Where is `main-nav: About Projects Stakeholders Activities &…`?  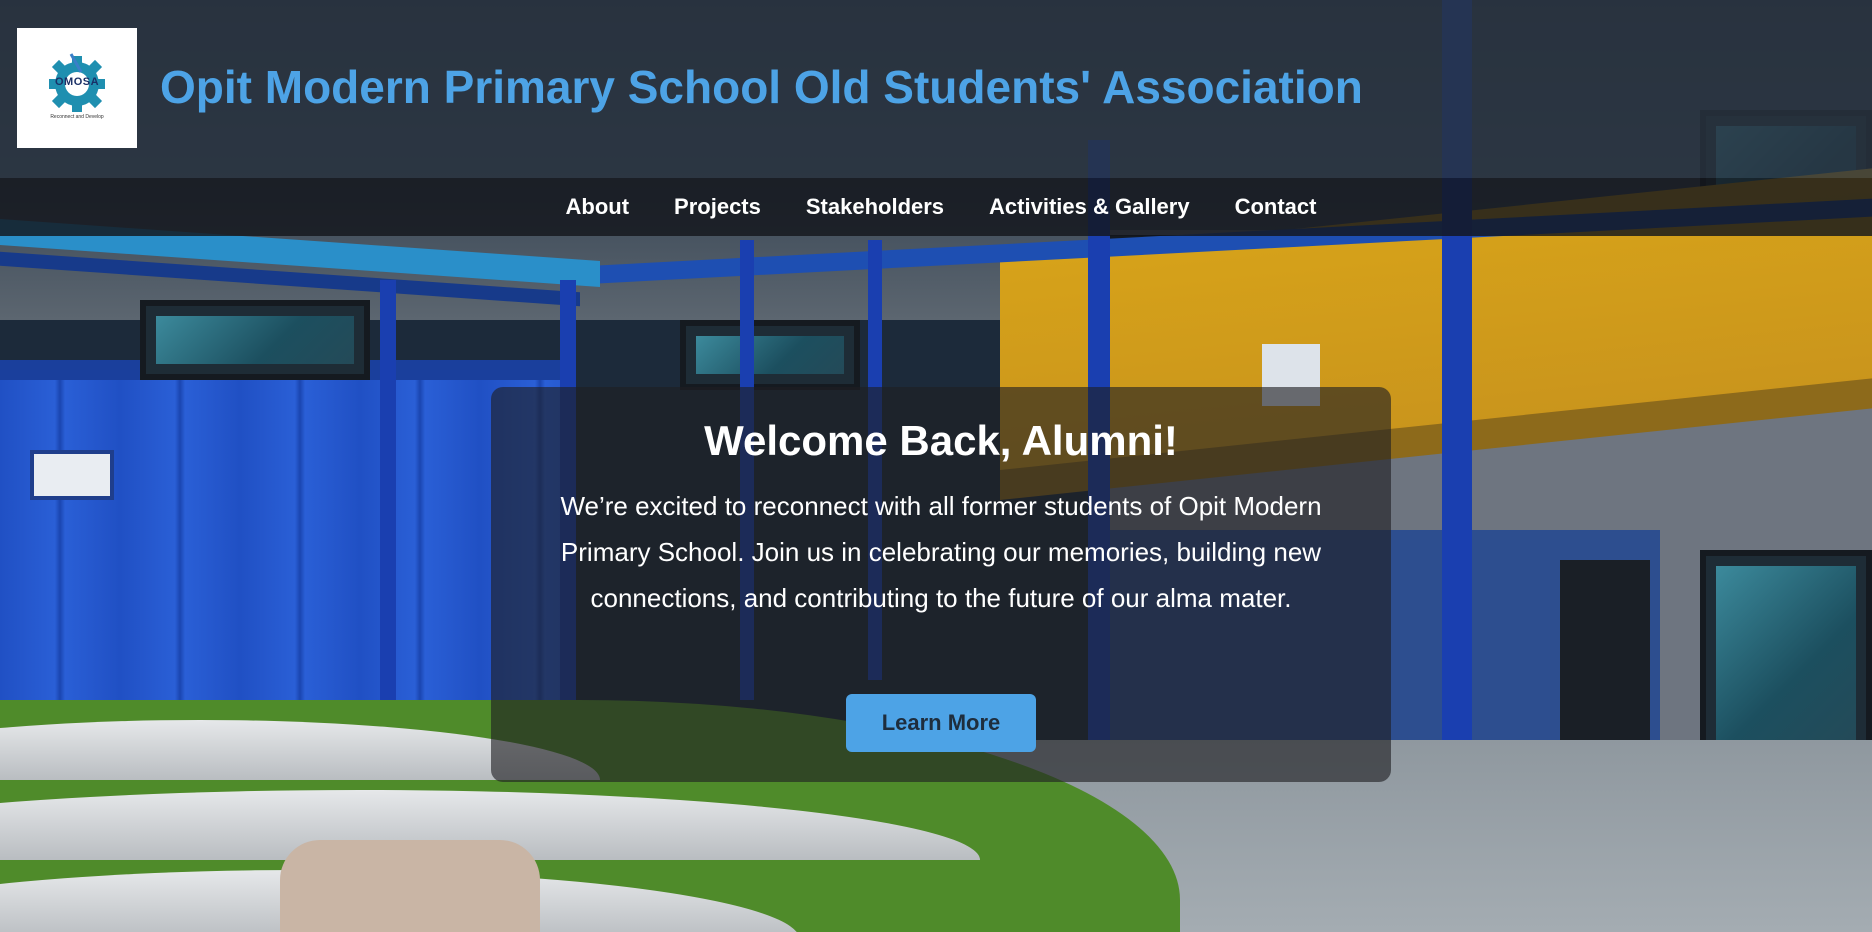 main-nav: About Projects Stakeholders Activities &… is located at coordinates (936, 207).